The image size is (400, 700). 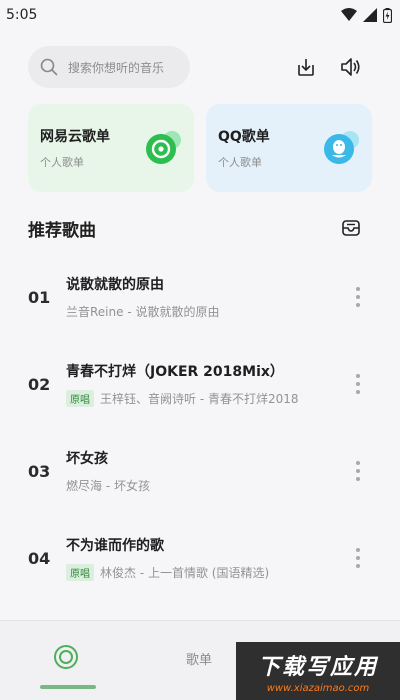 I want to click on song-number: 02, so click(x=39, y=384).